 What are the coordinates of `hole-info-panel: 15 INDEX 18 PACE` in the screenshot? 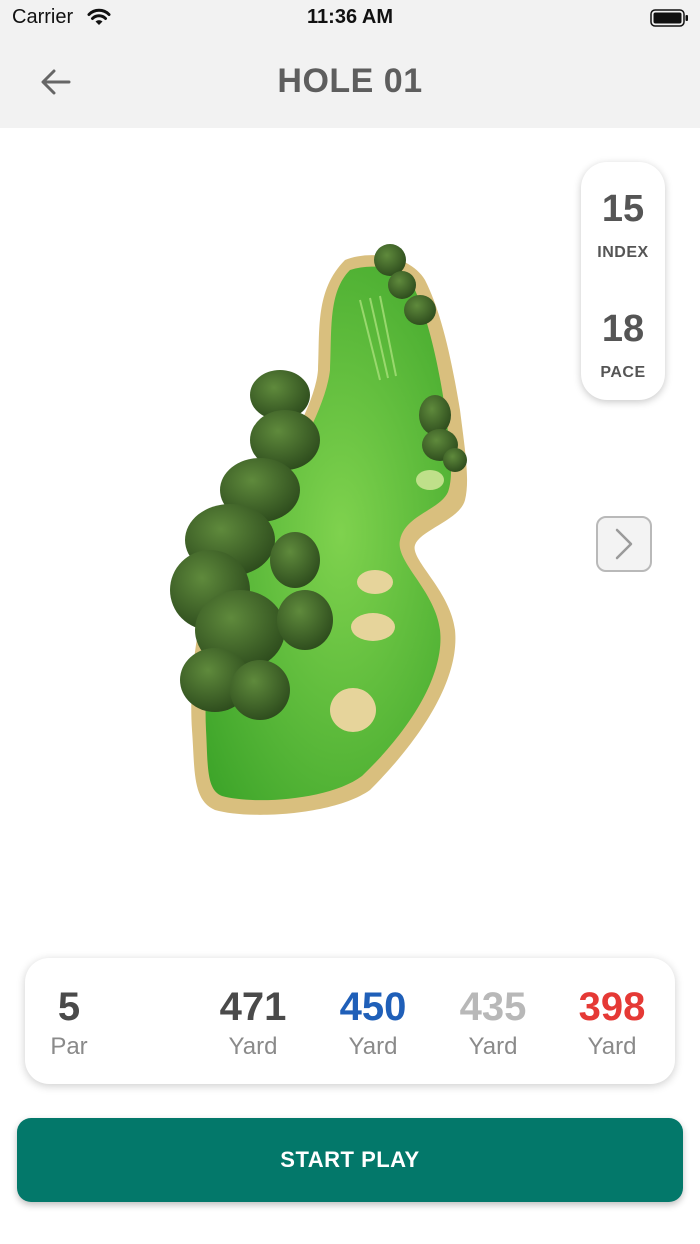 It's located at (623, 281).